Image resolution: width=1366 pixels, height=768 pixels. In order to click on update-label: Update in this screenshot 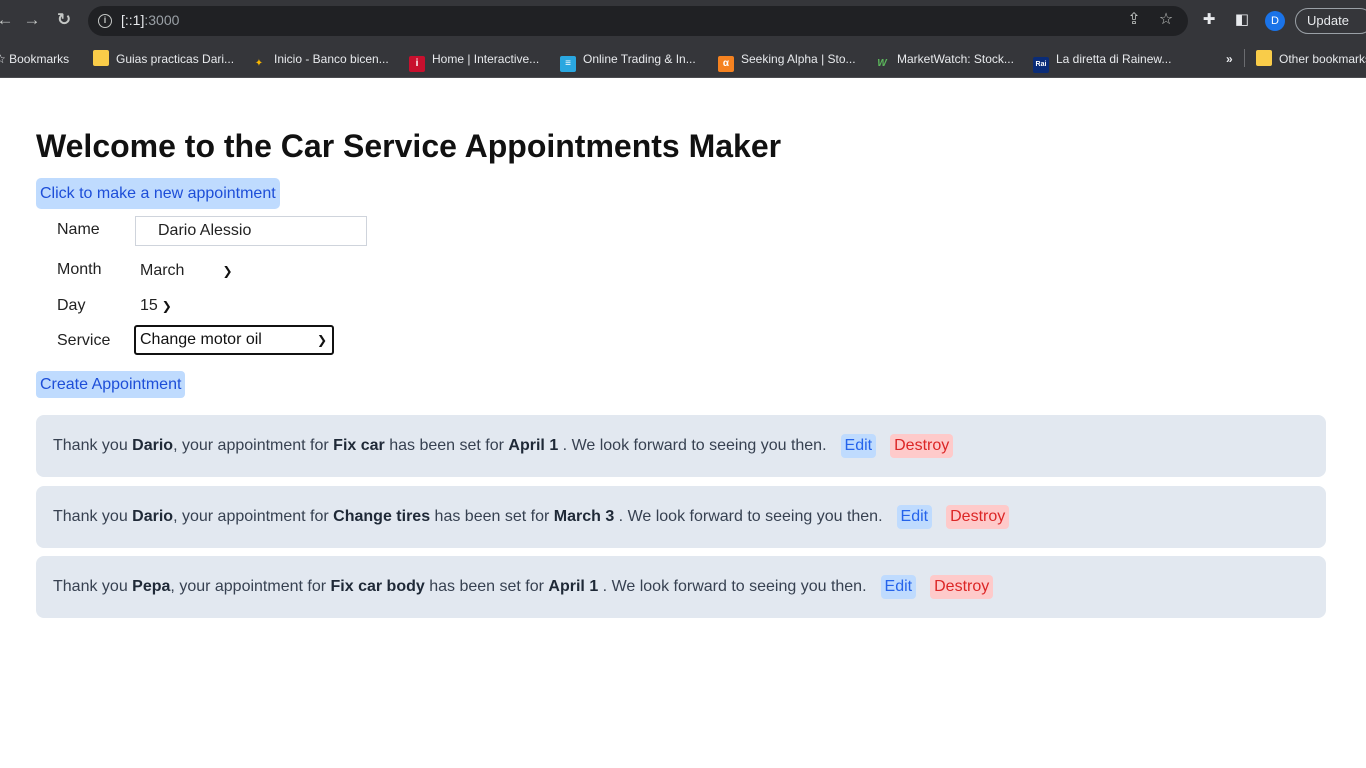, I will do `click(1328, 20)`.